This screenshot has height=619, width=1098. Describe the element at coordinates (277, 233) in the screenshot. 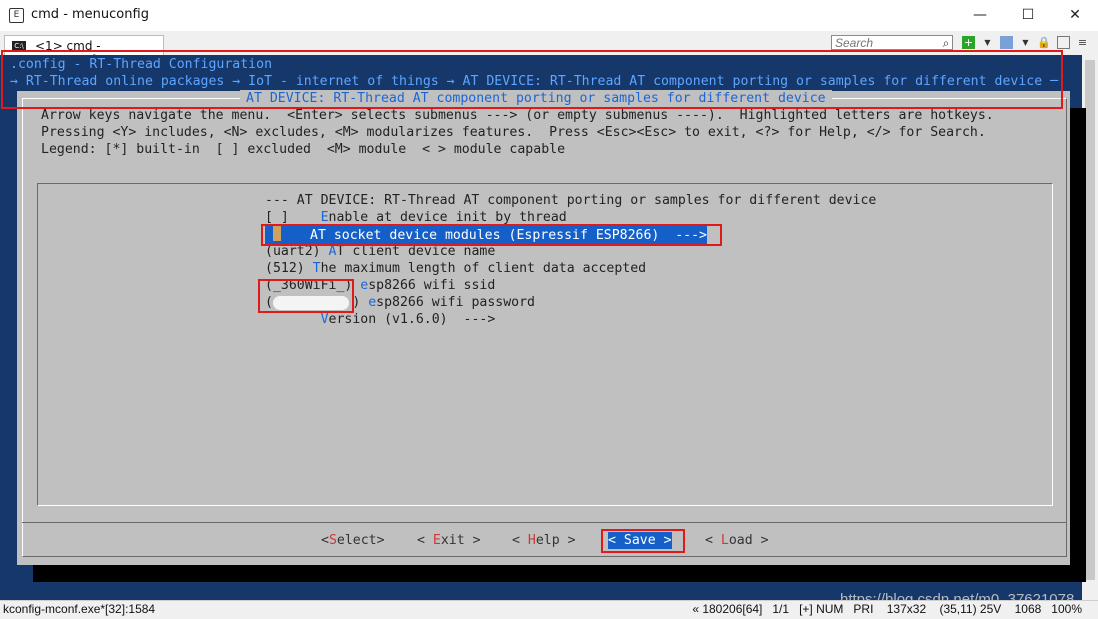

I see `selection-cursor` at that location.